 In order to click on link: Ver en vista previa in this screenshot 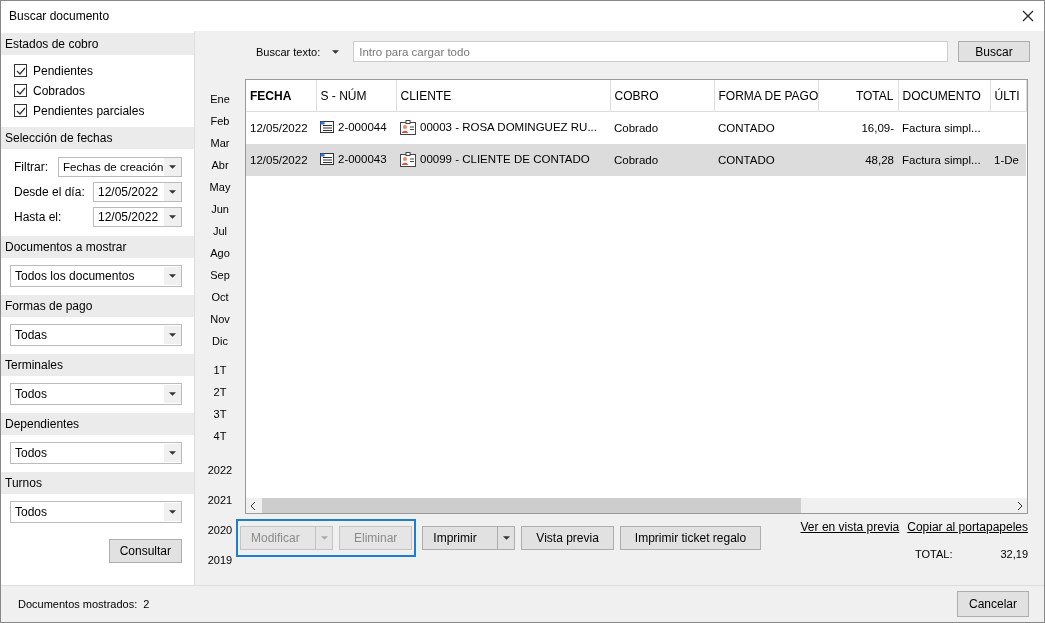, I will do `click(850, 527)`.